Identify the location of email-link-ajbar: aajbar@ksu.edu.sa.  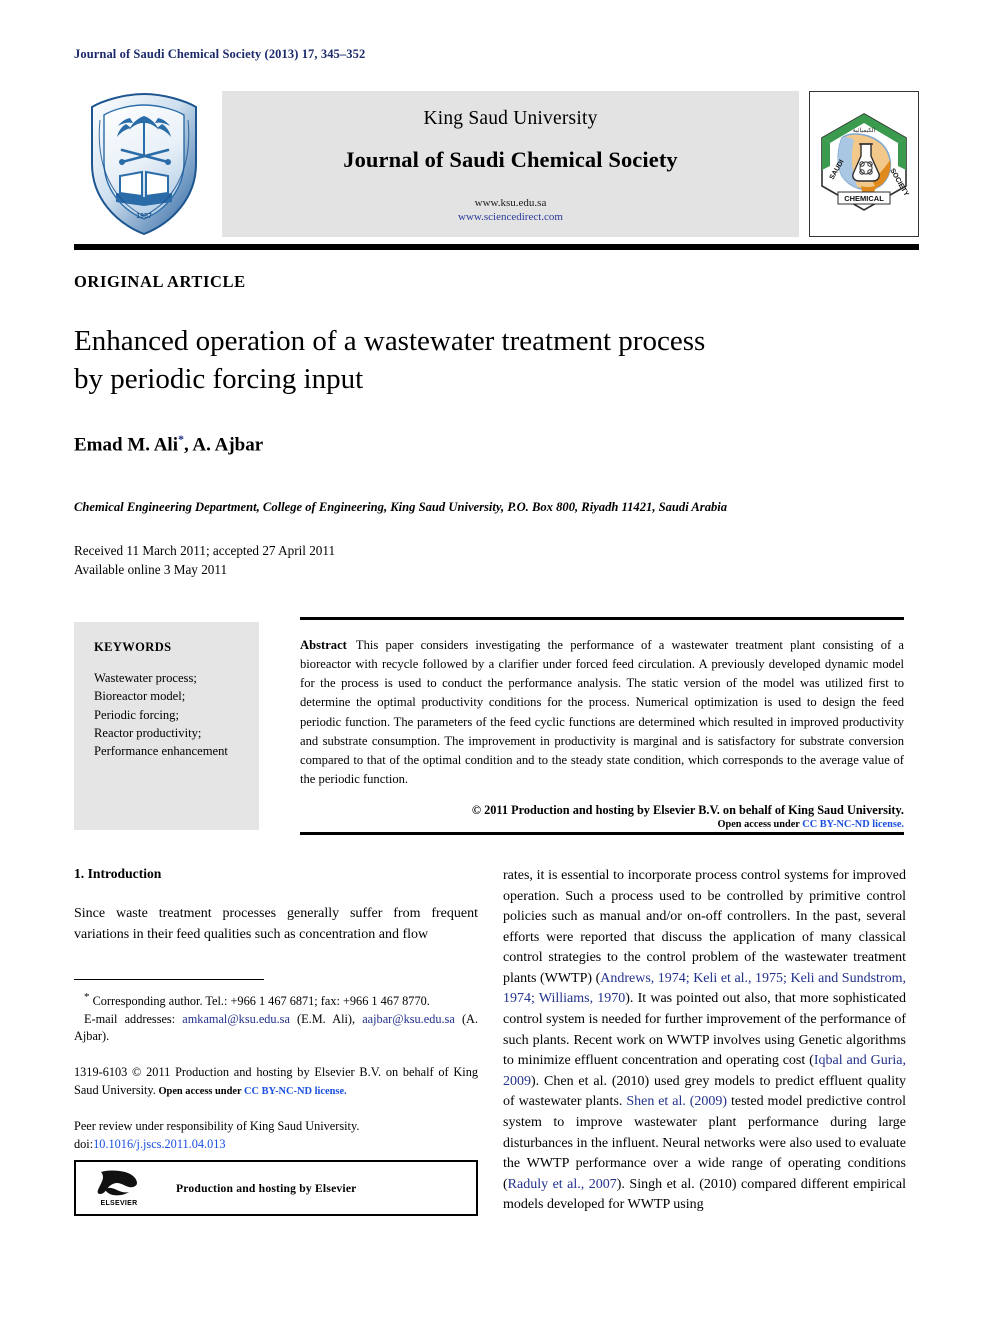
(408, 1019).